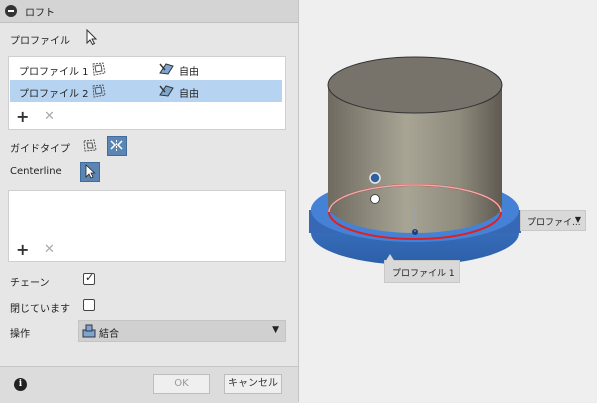  I want to click on profile-1-tooltip: プロファイル 1, so click(422, 271).